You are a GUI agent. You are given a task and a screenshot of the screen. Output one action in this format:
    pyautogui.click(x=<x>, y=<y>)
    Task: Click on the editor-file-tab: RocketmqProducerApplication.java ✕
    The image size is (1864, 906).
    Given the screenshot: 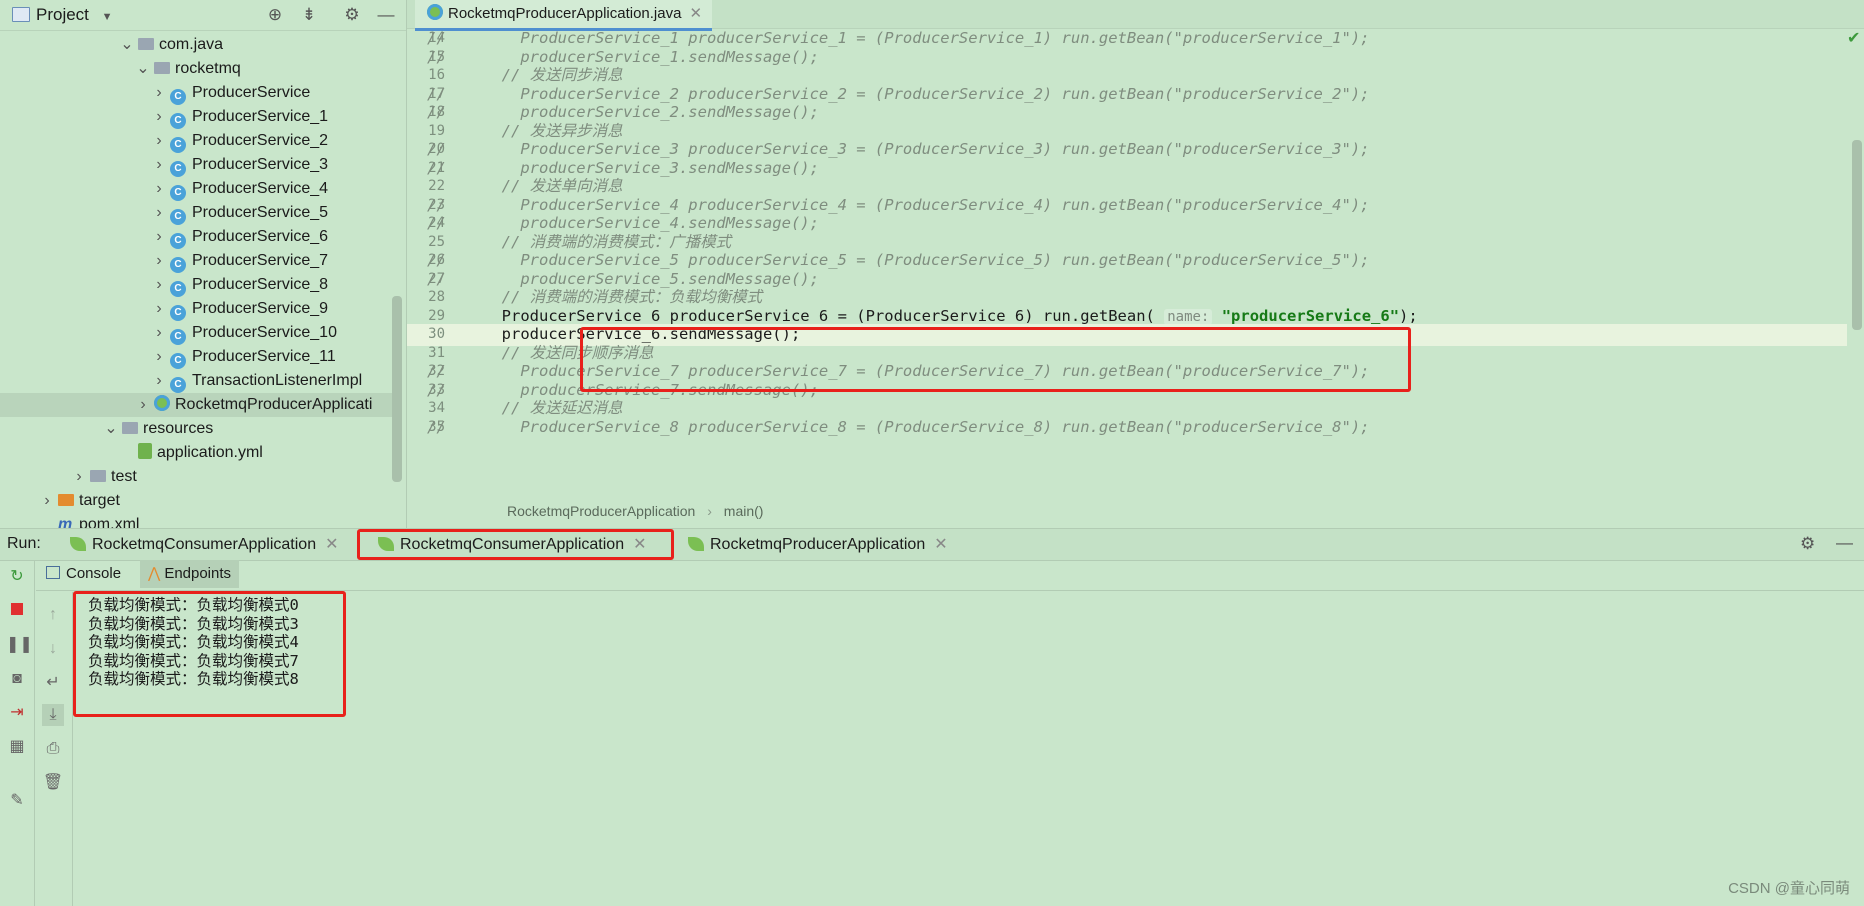 What is the action you would take?
    pyautogui.click(x=564, y=15)
    